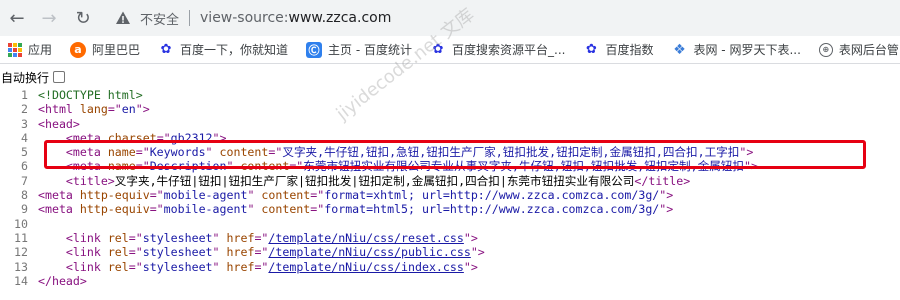 The width and height of the screenshot is (900, 300). What do you see at coordinates (190, 18) in the screenshot?
I see `address-separator` at bounding box center [190, 18].